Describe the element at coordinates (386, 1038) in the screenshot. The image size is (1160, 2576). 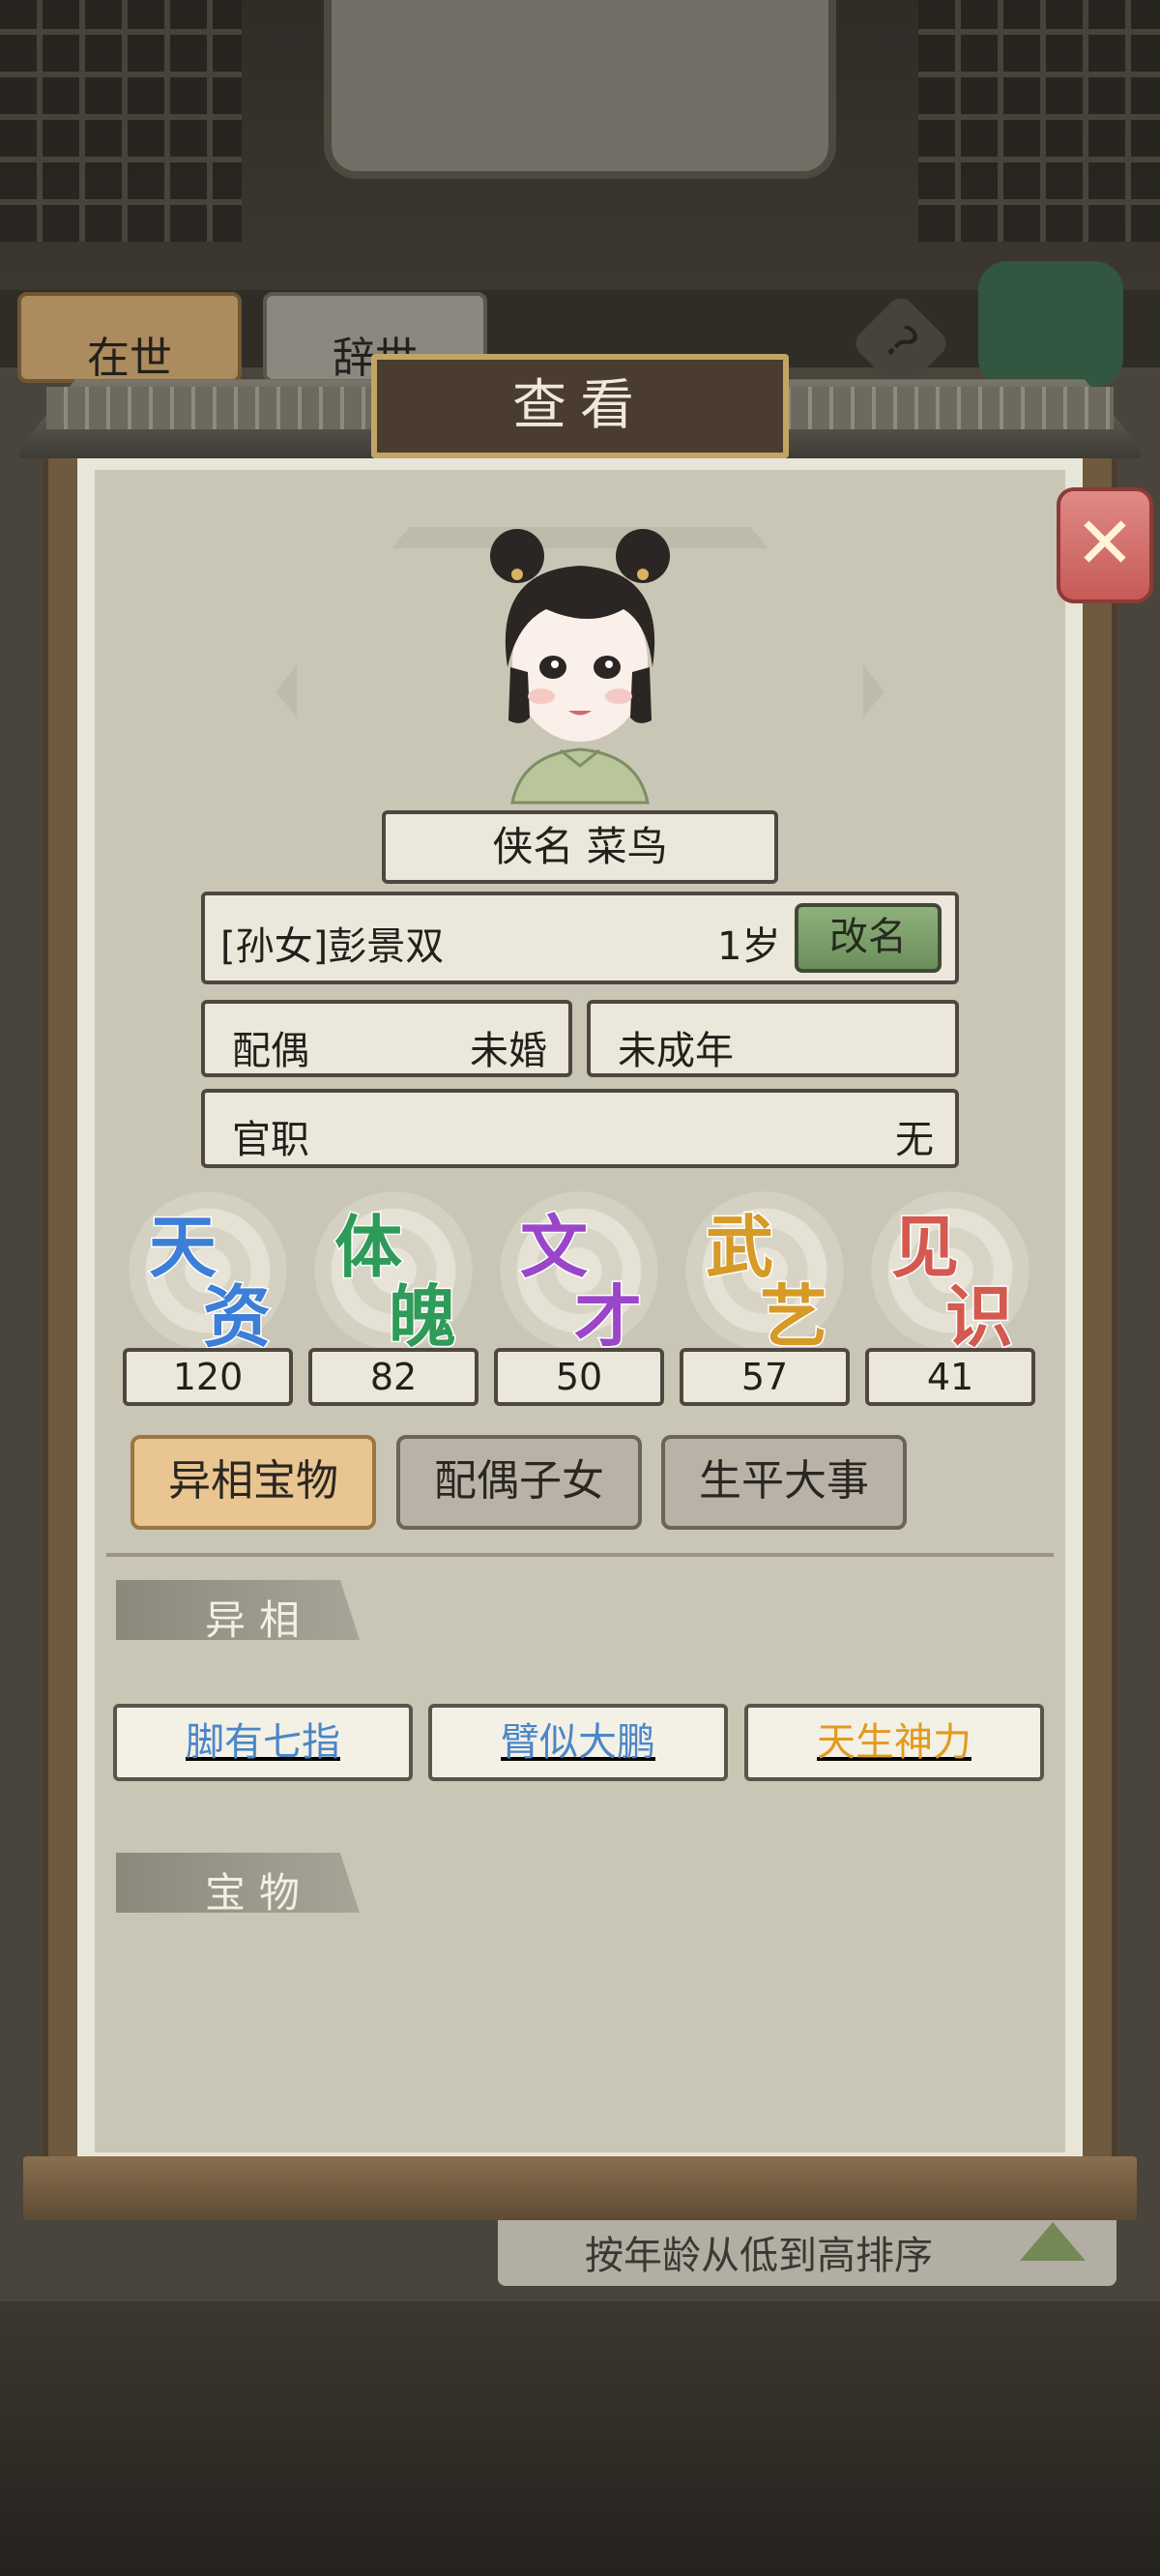
I see `spouse-row: 配偶 未婚` at that location.